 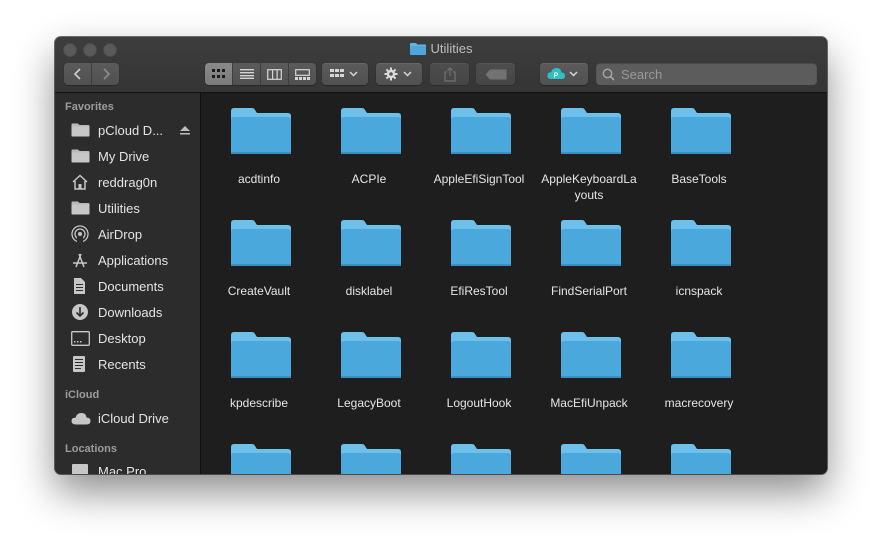 I want to click on folder-item: AppleKeyboardLa youts, so click(x=589, y=148).